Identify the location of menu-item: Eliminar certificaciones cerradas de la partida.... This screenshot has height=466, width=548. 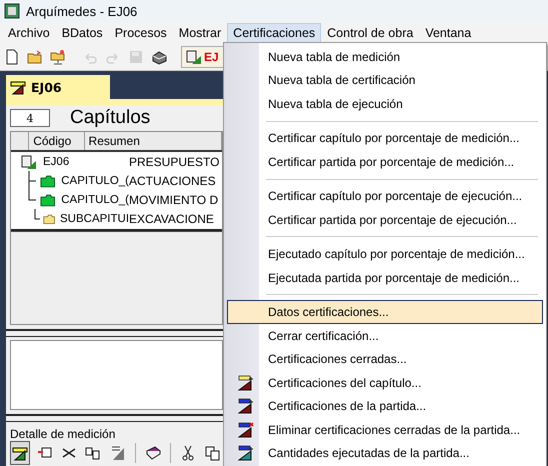
(385, 430).